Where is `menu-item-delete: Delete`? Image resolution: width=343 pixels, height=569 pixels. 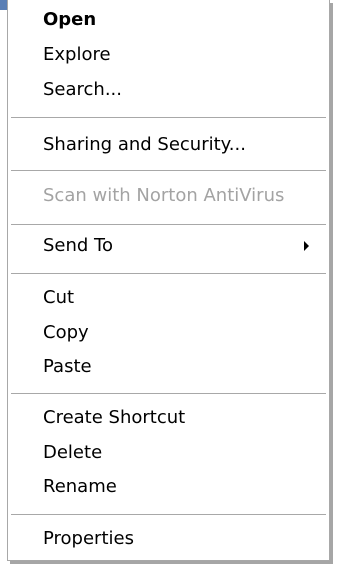 menu-item-delete: Delete is located at coordinates (168, 453).